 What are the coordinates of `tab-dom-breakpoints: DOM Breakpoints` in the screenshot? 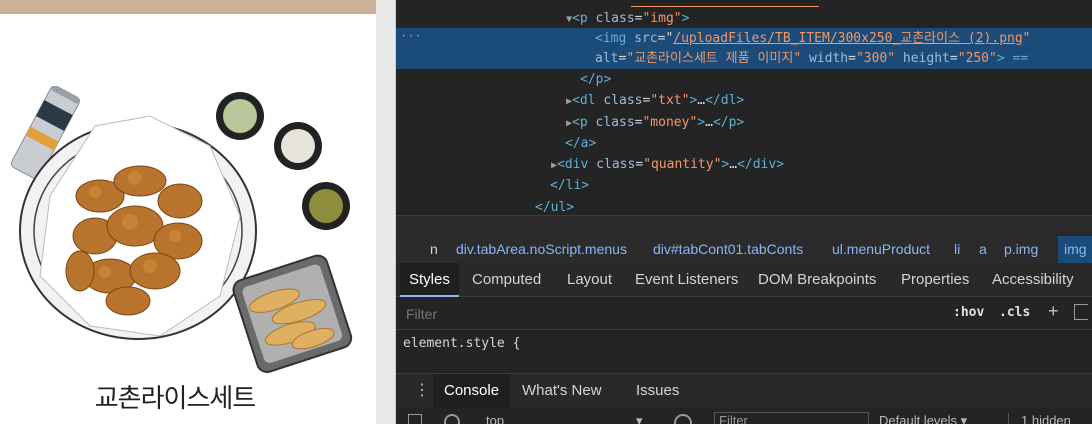 It's located at (817, 280).